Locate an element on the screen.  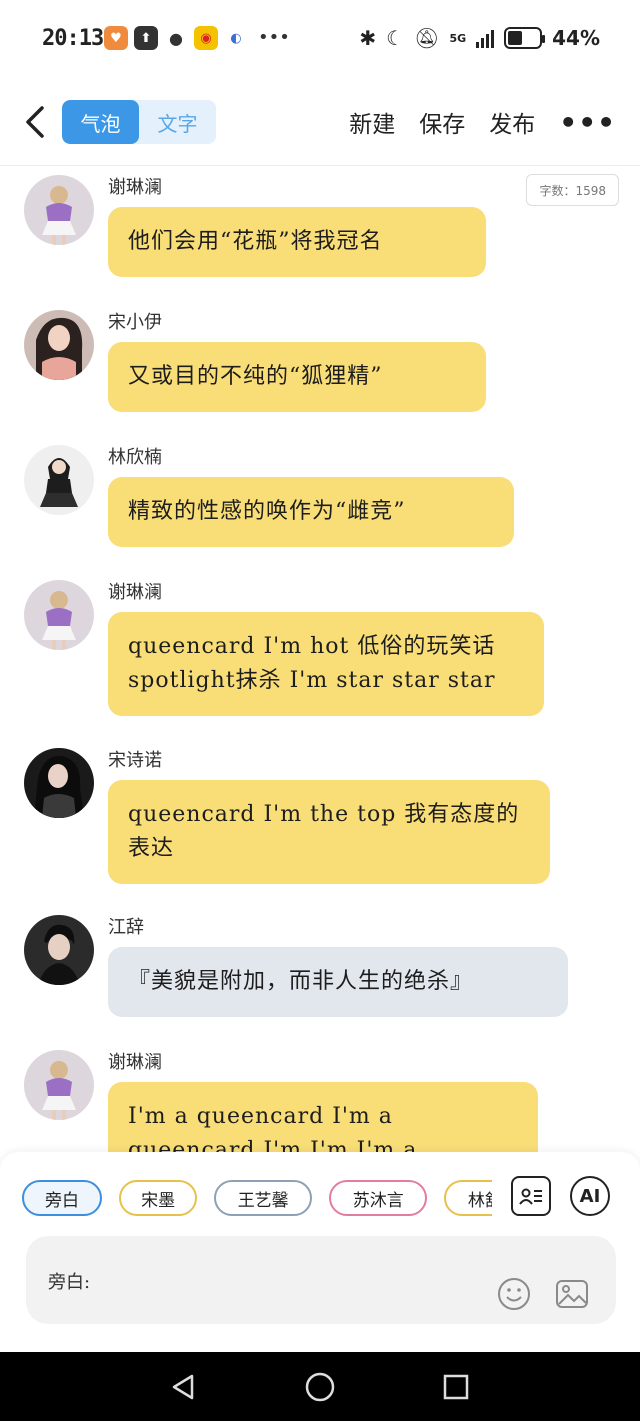
mute-bell-icon: 🔕︎ is located at coordinates (427, 38).